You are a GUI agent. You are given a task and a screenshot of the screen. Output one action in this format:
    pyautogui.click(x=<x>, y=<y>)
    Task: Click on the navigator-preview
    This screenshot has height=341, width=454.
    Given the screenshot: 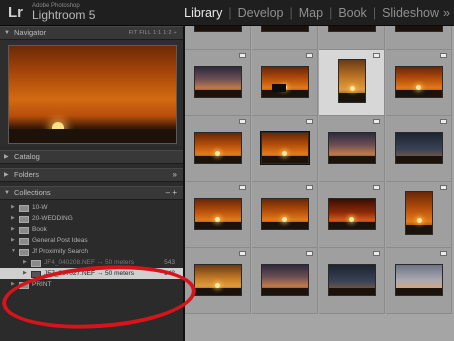 What is the action you would take?
    pyautogui.click(x=91, y=93)
    